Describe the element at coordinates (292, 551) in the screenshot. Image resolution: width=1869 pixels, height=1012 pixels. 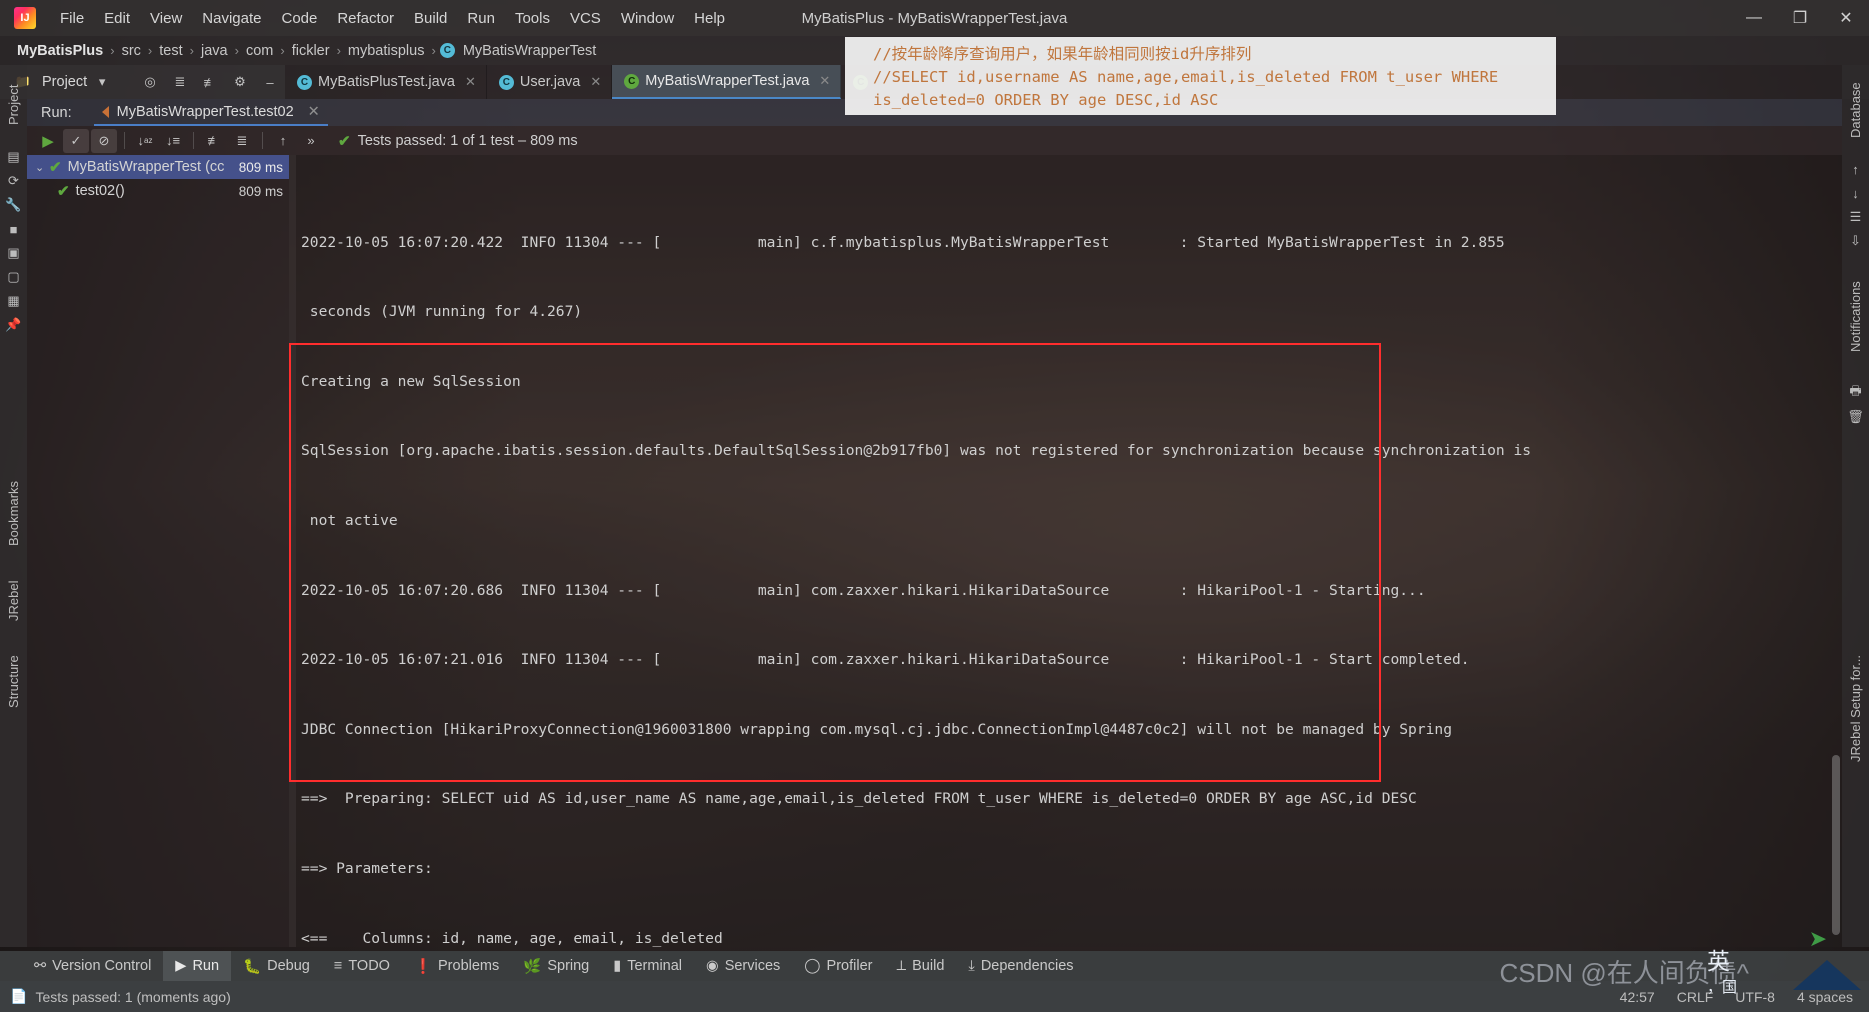
I see `console-gutter` at that location.